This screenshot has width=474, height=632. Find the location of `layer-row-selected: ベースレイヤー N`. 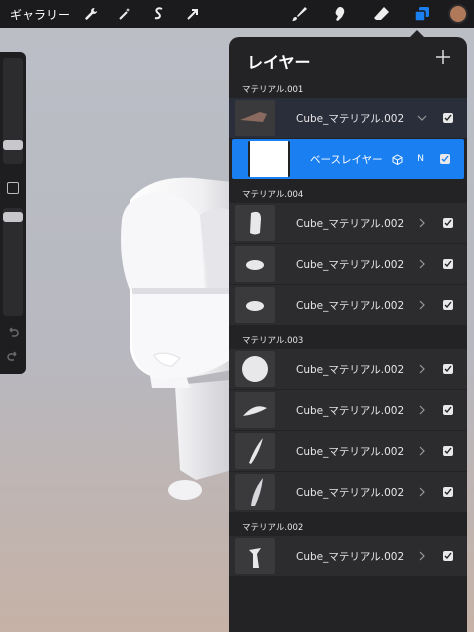

layer-row-selected: ベースレイヤー N is located at coordinates (348, 159).